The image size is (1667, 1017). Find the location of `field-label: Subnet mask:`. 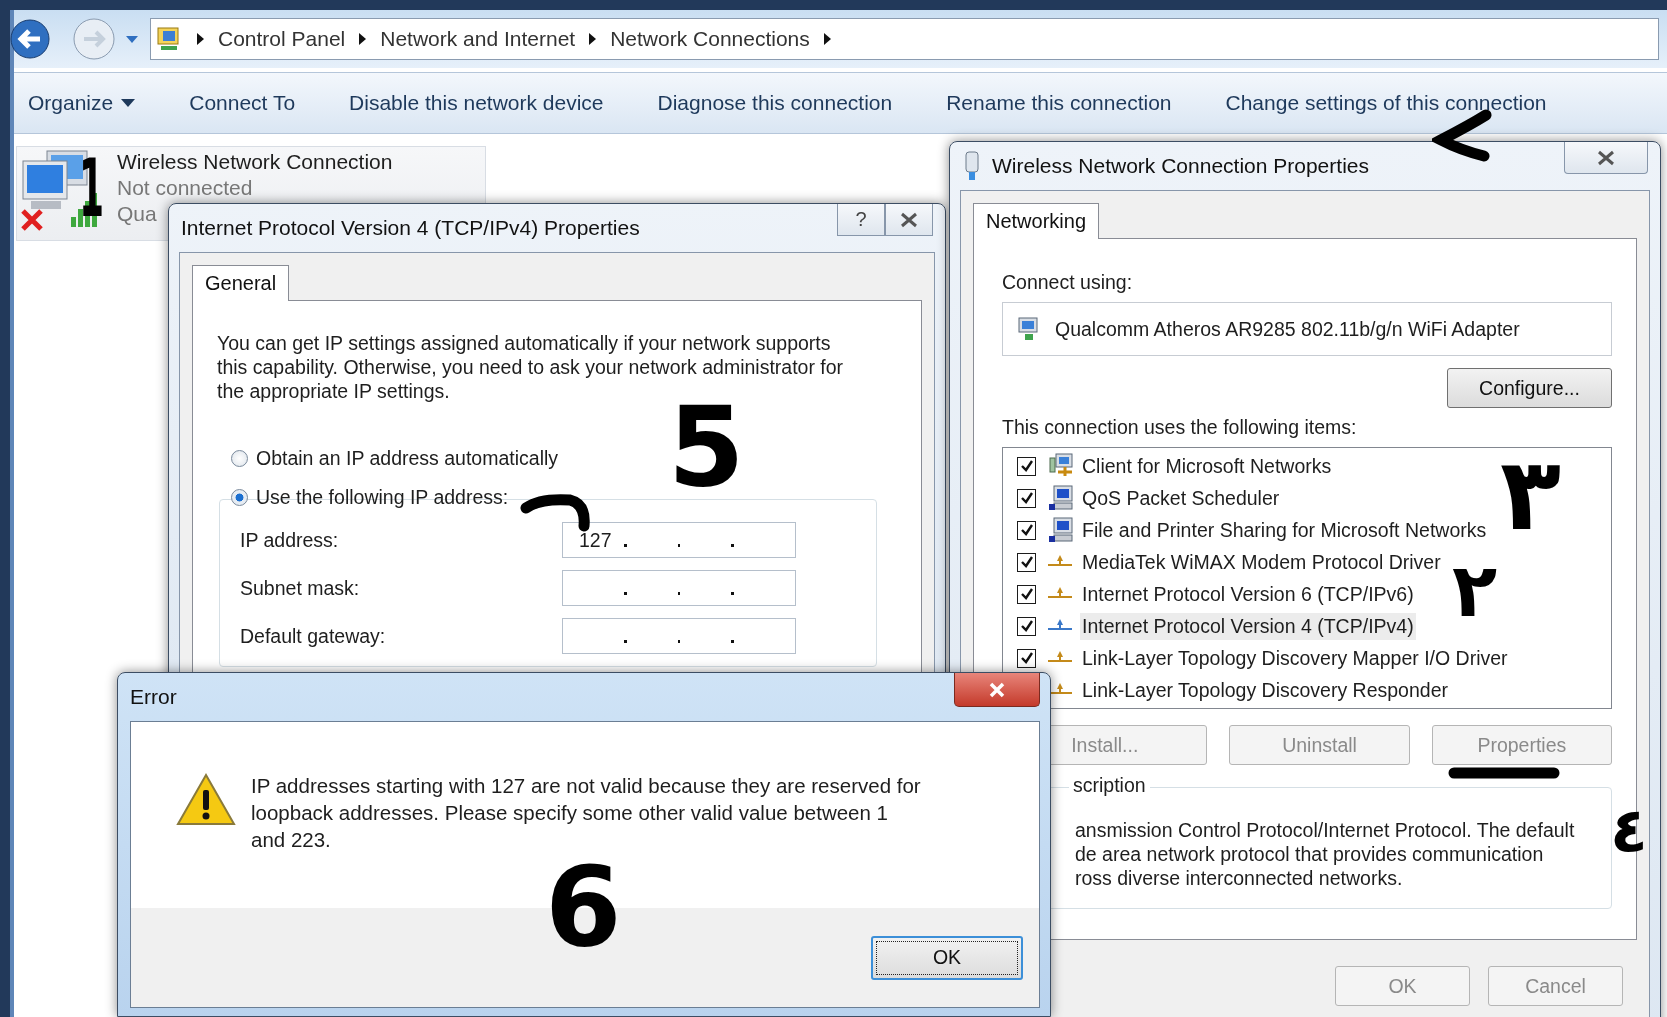

field-label: Subnet mask: is located at coordinates (300, 588).